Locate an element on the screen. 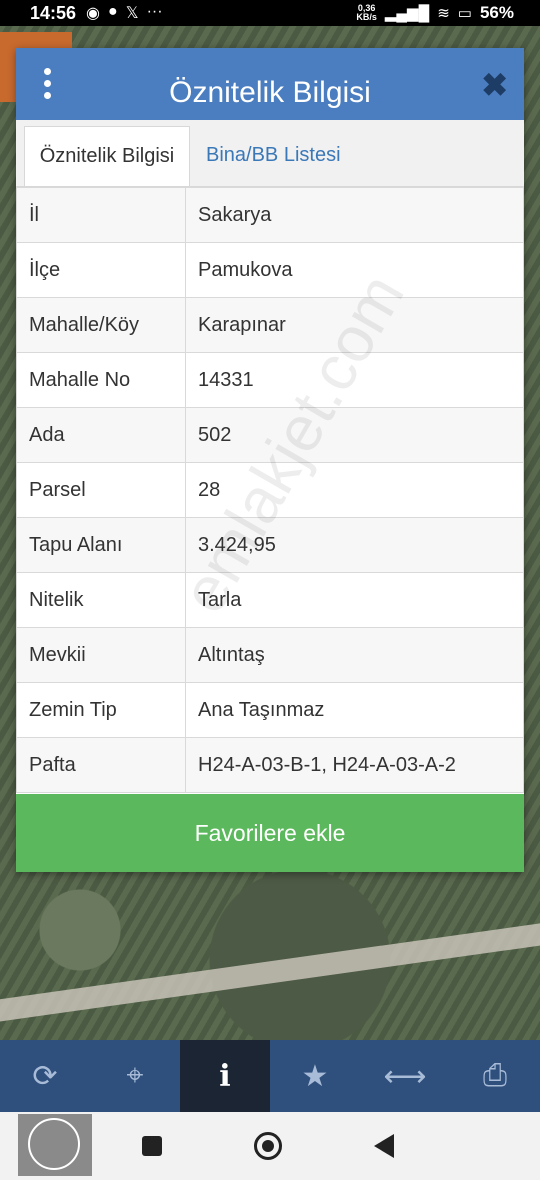 This screenshot has width=540, height=1180. star-icon: ★ is located at coordinates (315, 1076).